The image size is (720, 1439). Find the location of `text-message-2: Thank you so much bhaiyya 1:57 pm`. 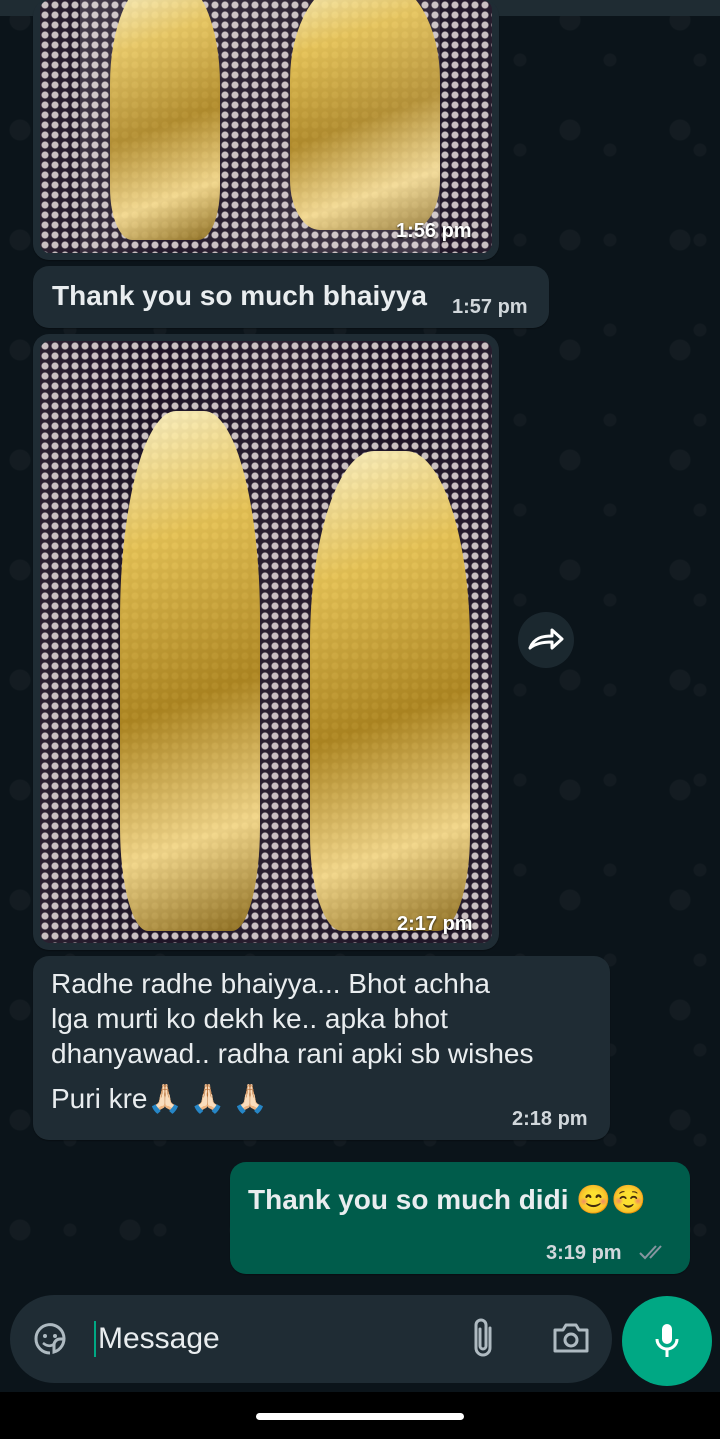

text-message-2: Thank you so much bhaiyya 1:57 pm is located at coordinates (291, 297).